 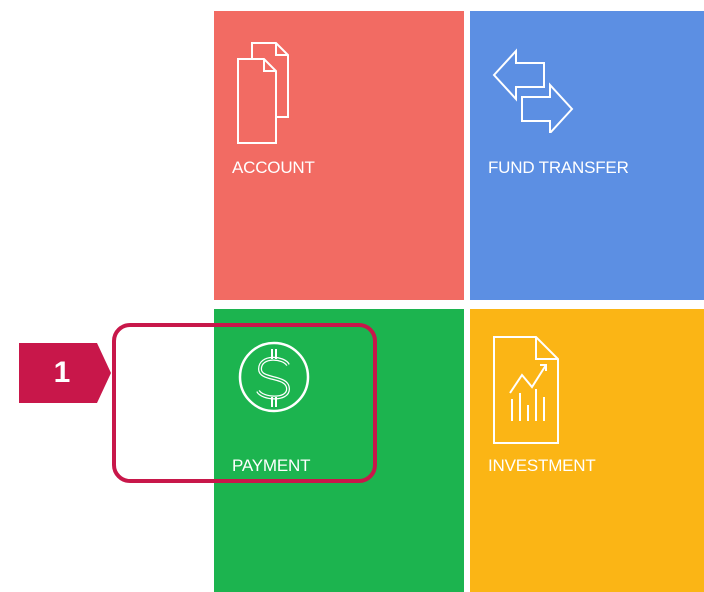 What do you see at coordinates (273, 167) in the screenshot?
I see `tile-label-account: ACCOUNT` at bounding box center [273, 167].